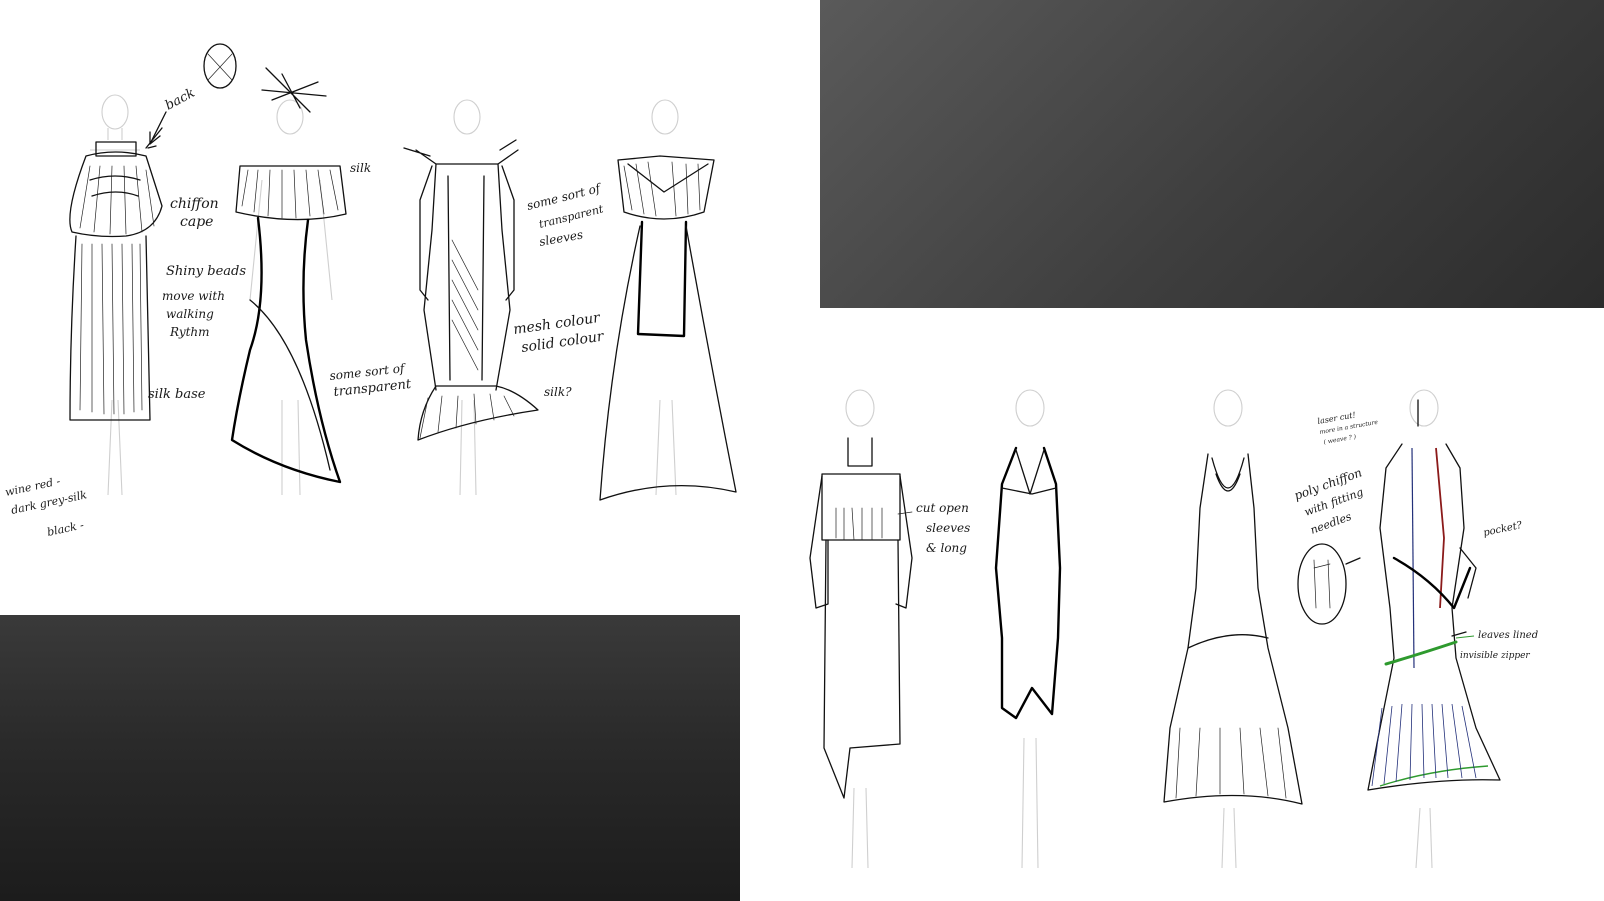  What do you see at coordinates (942, 508) in the screenshot?
I see `note-cutopen-1: cut open` at bounding box center [942, 508].